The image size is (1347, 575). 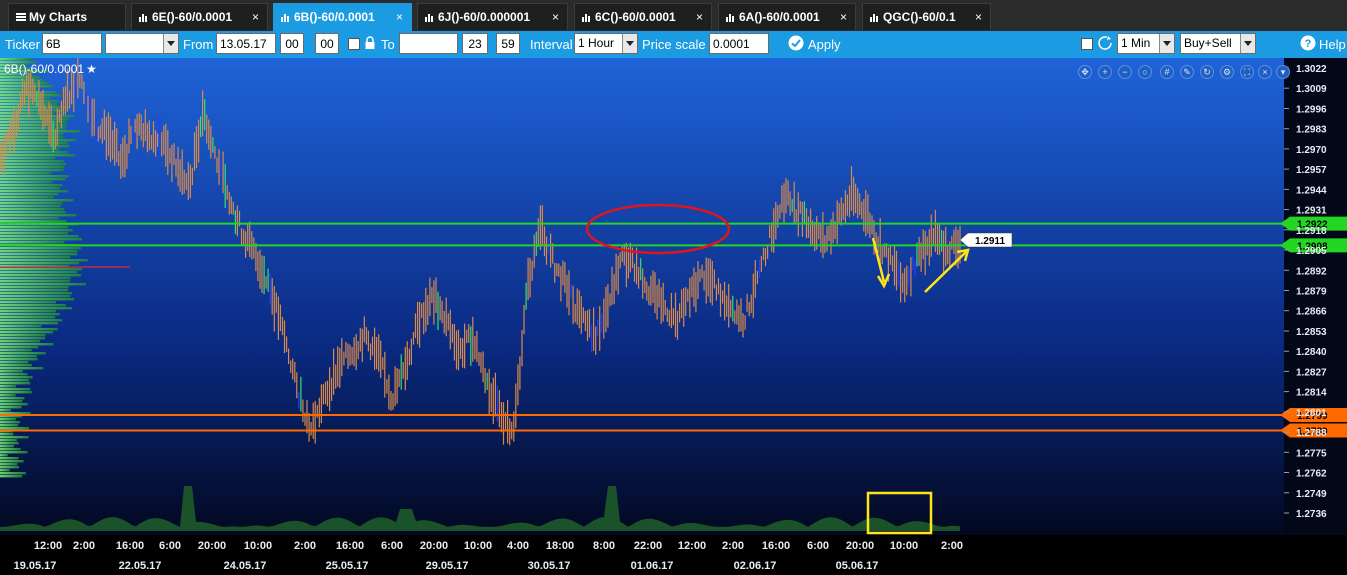 I want to click on time-tick-label: 6:00, so click(x=170, y=546).